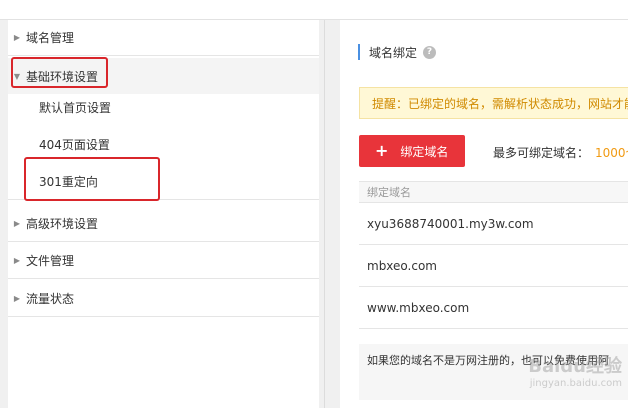  I want to click on max-domains-label: 最多可绑定域名：, so click(541, 153).